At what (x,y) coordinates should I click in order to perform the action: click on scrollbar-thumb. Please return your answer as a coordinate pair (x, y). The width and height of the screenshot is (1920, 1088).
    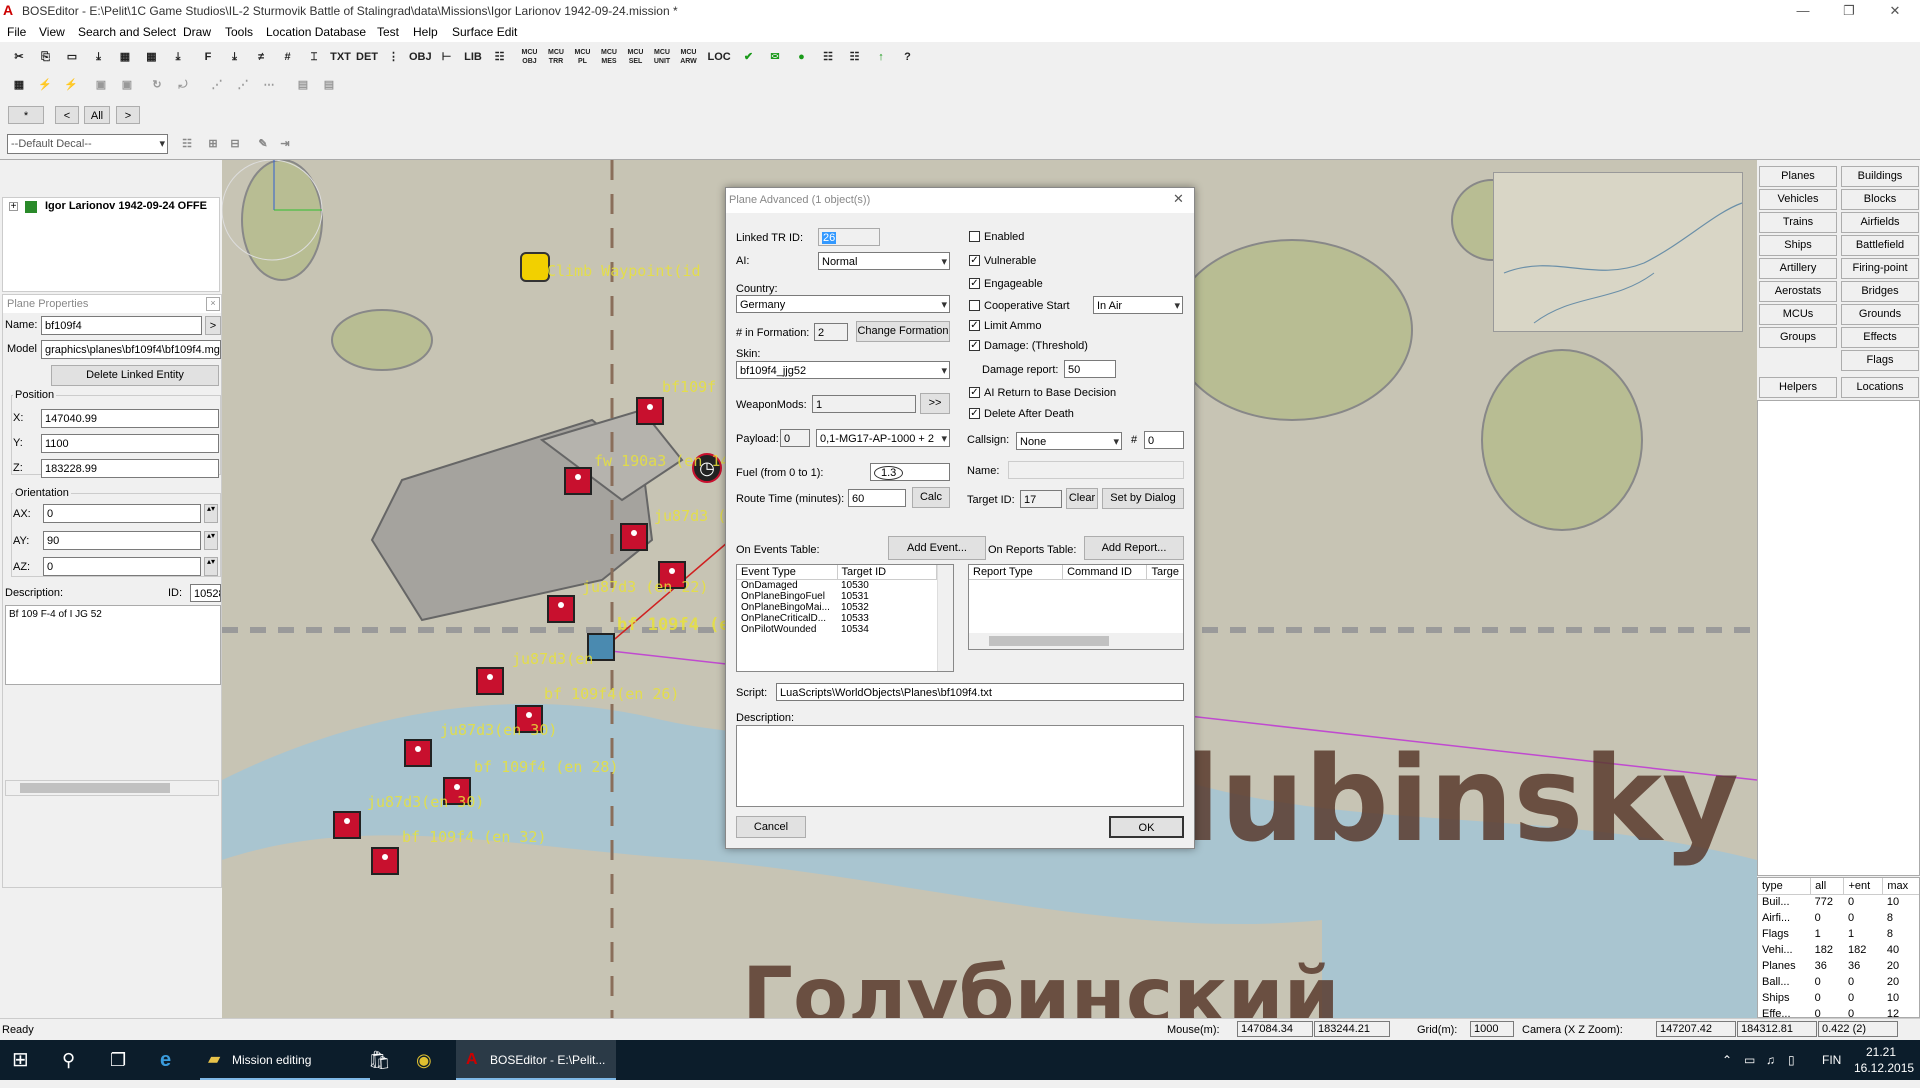
    Looking at the image, I should click on (95, 788).